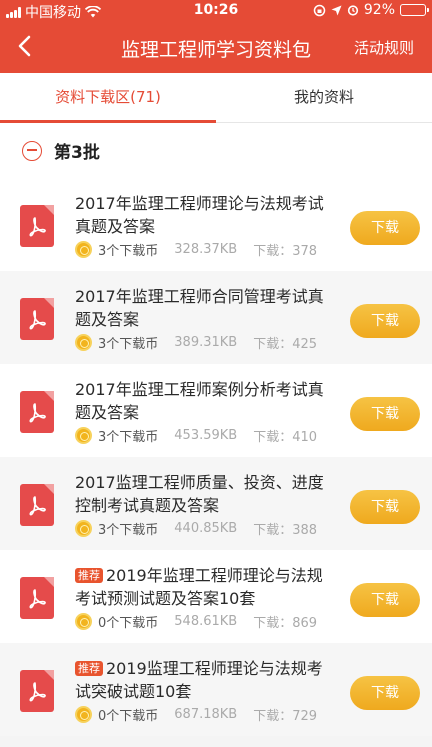 The width and height of the screenshot is (432, 747). Describe the element at coordinates (108, 98) in the screenshot. I see `tab-download-area: 资料下载区(71)` at that location.